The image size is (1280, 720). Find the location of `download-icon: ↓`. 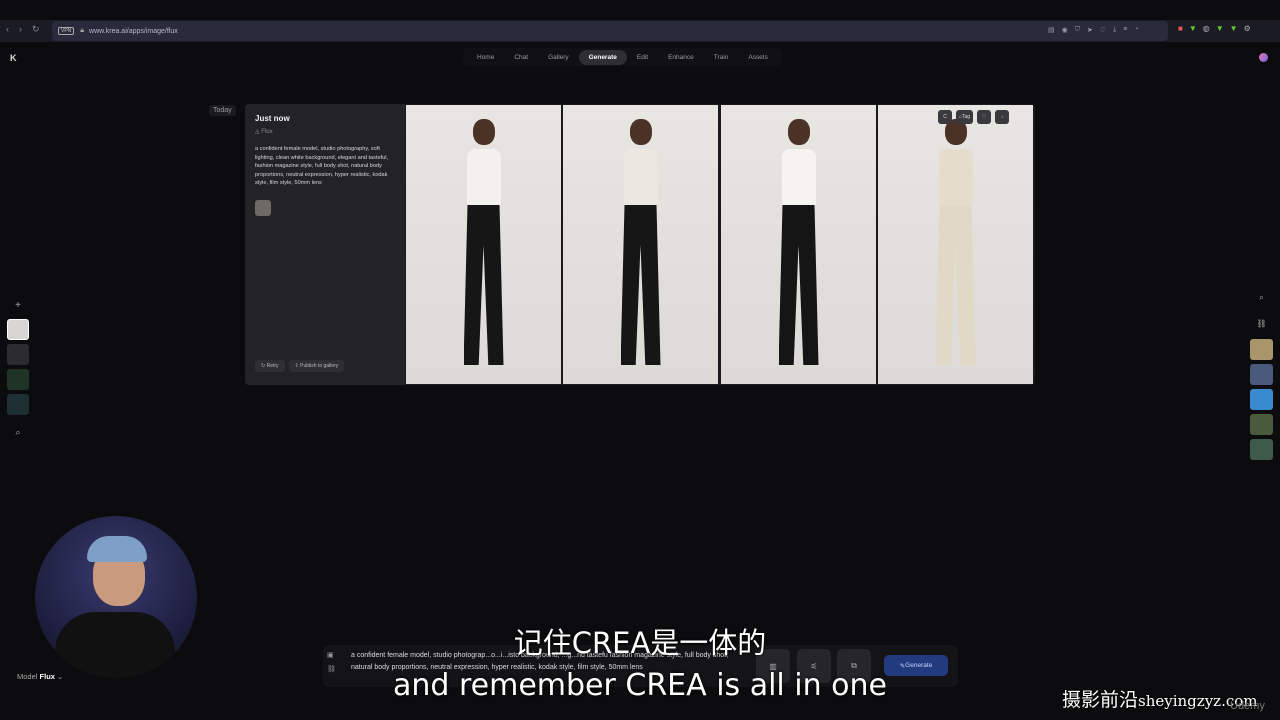

download-icon: ↓ is located at coordinates (1002, 117).